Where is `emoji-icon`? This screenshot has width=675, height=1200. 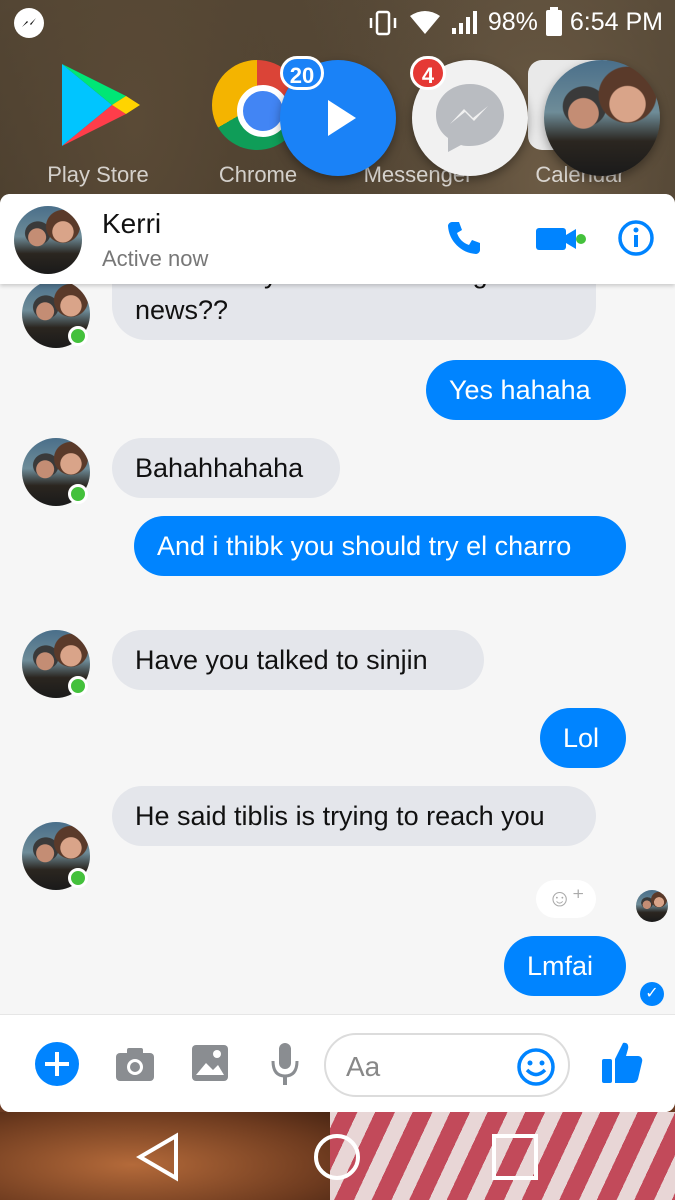 emoji-icon is located at coordinates (536, 1067).